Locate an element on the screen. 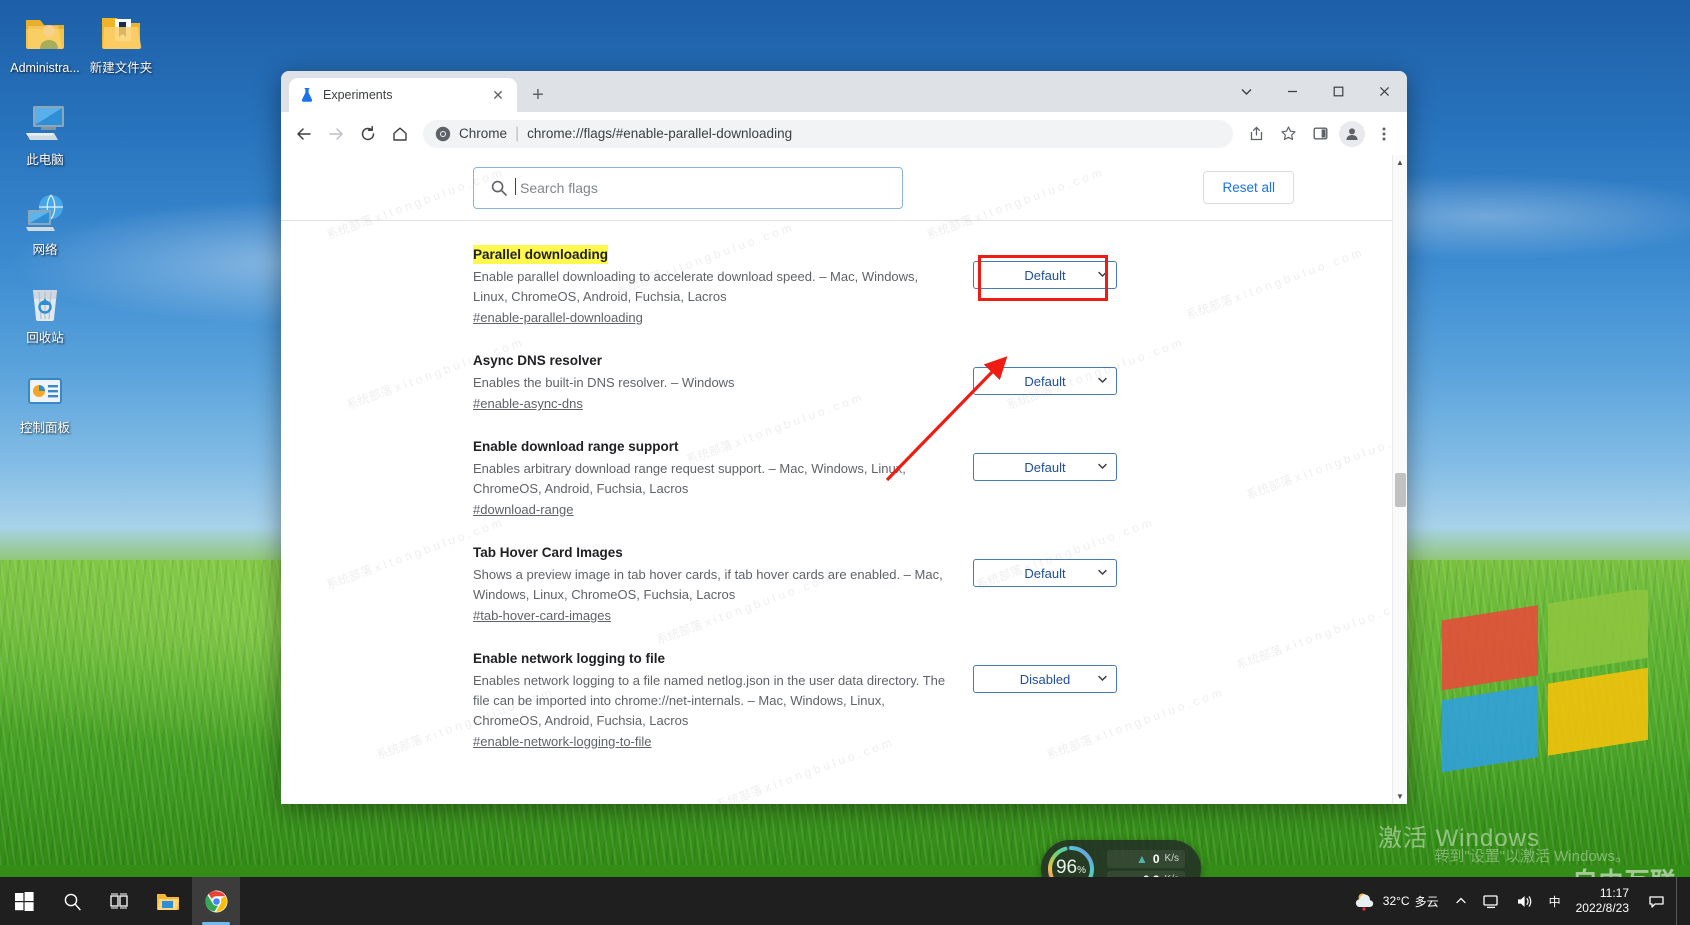 This screenshot has width=1690, height=925. upload-rate-row: ▲ 0 K/s is located at coordinates (1146, 858).